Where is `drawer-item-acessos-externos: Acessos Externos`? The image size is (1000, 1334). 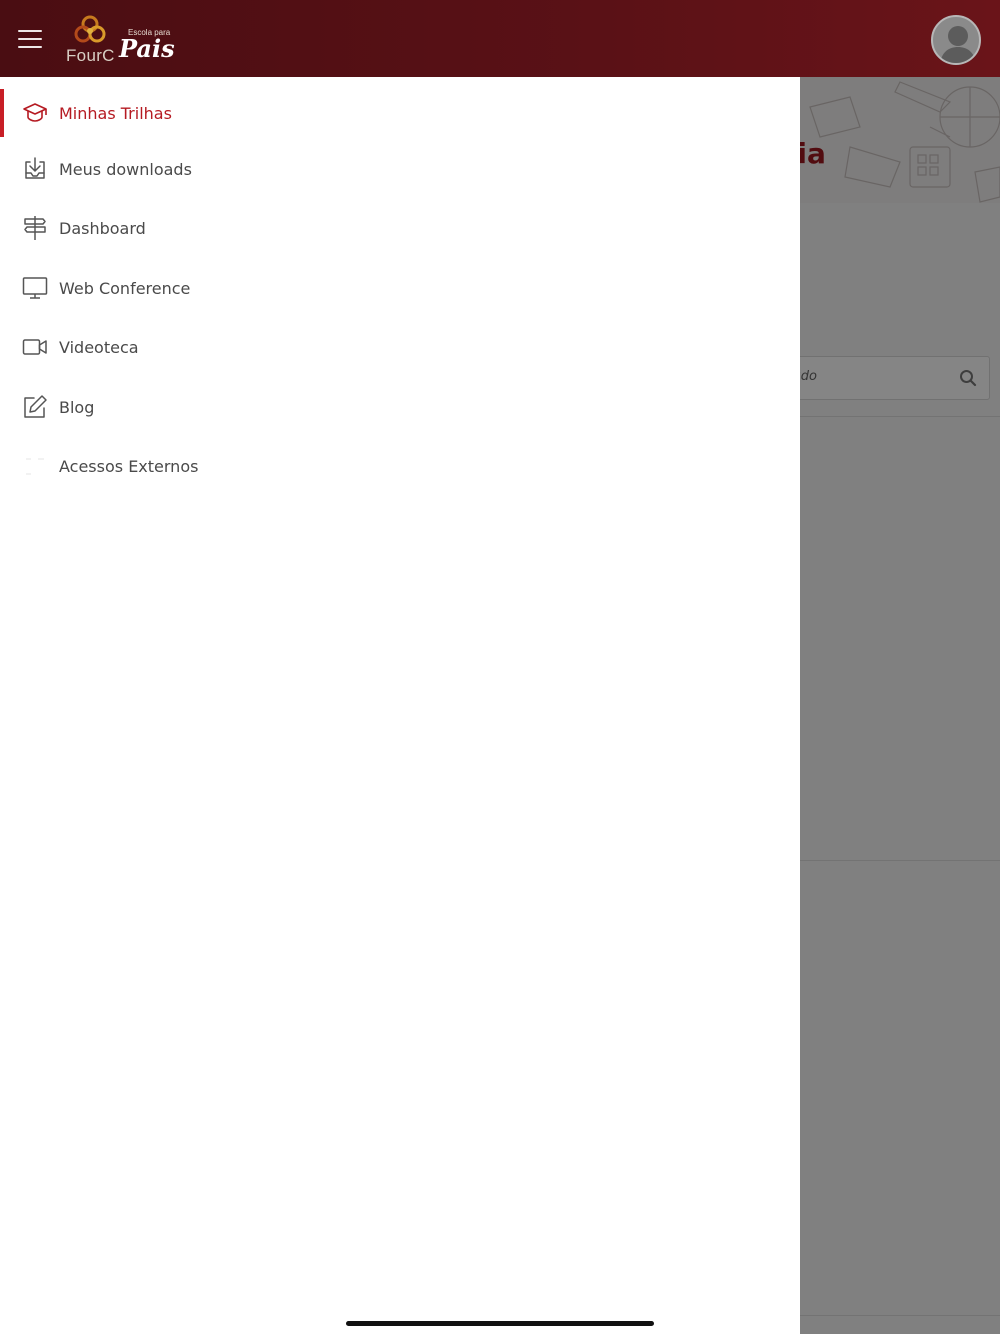
drawer-item-acessos-externos: Acessos Externos is located at coordinates (400, 466).